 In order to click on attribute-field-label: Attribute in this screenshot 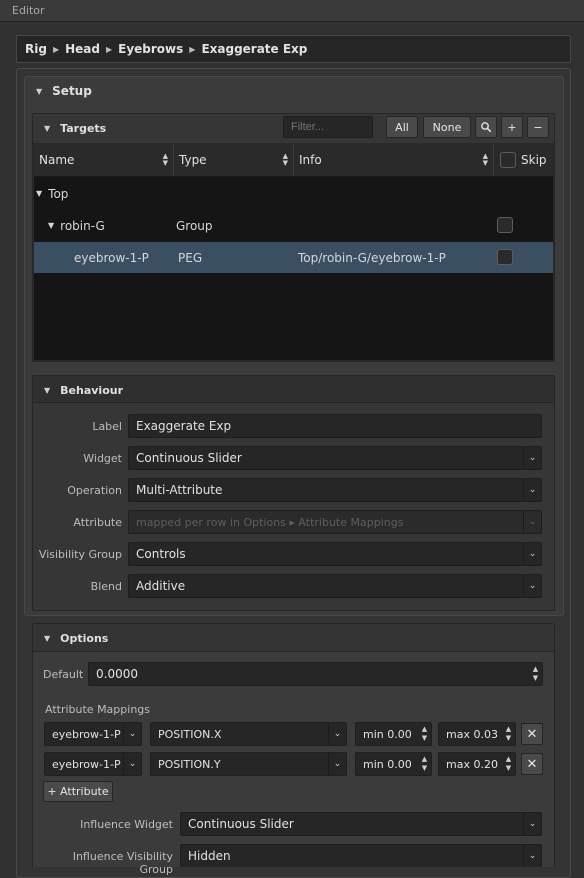, I will do `click(97, 522)`.